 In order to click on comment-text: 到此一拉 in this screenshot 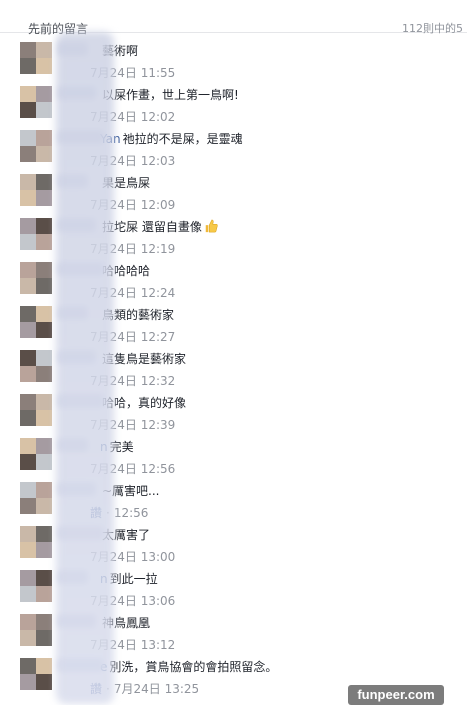, I will do `click(133, 579)`.